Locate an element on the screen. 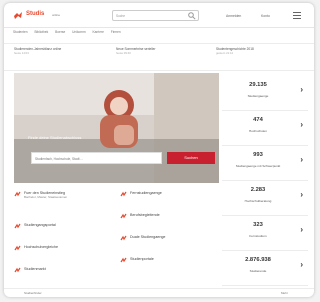  news-item: Studentengeschichte 2018 gestern 21:12 is located at coordinates (258, 51).